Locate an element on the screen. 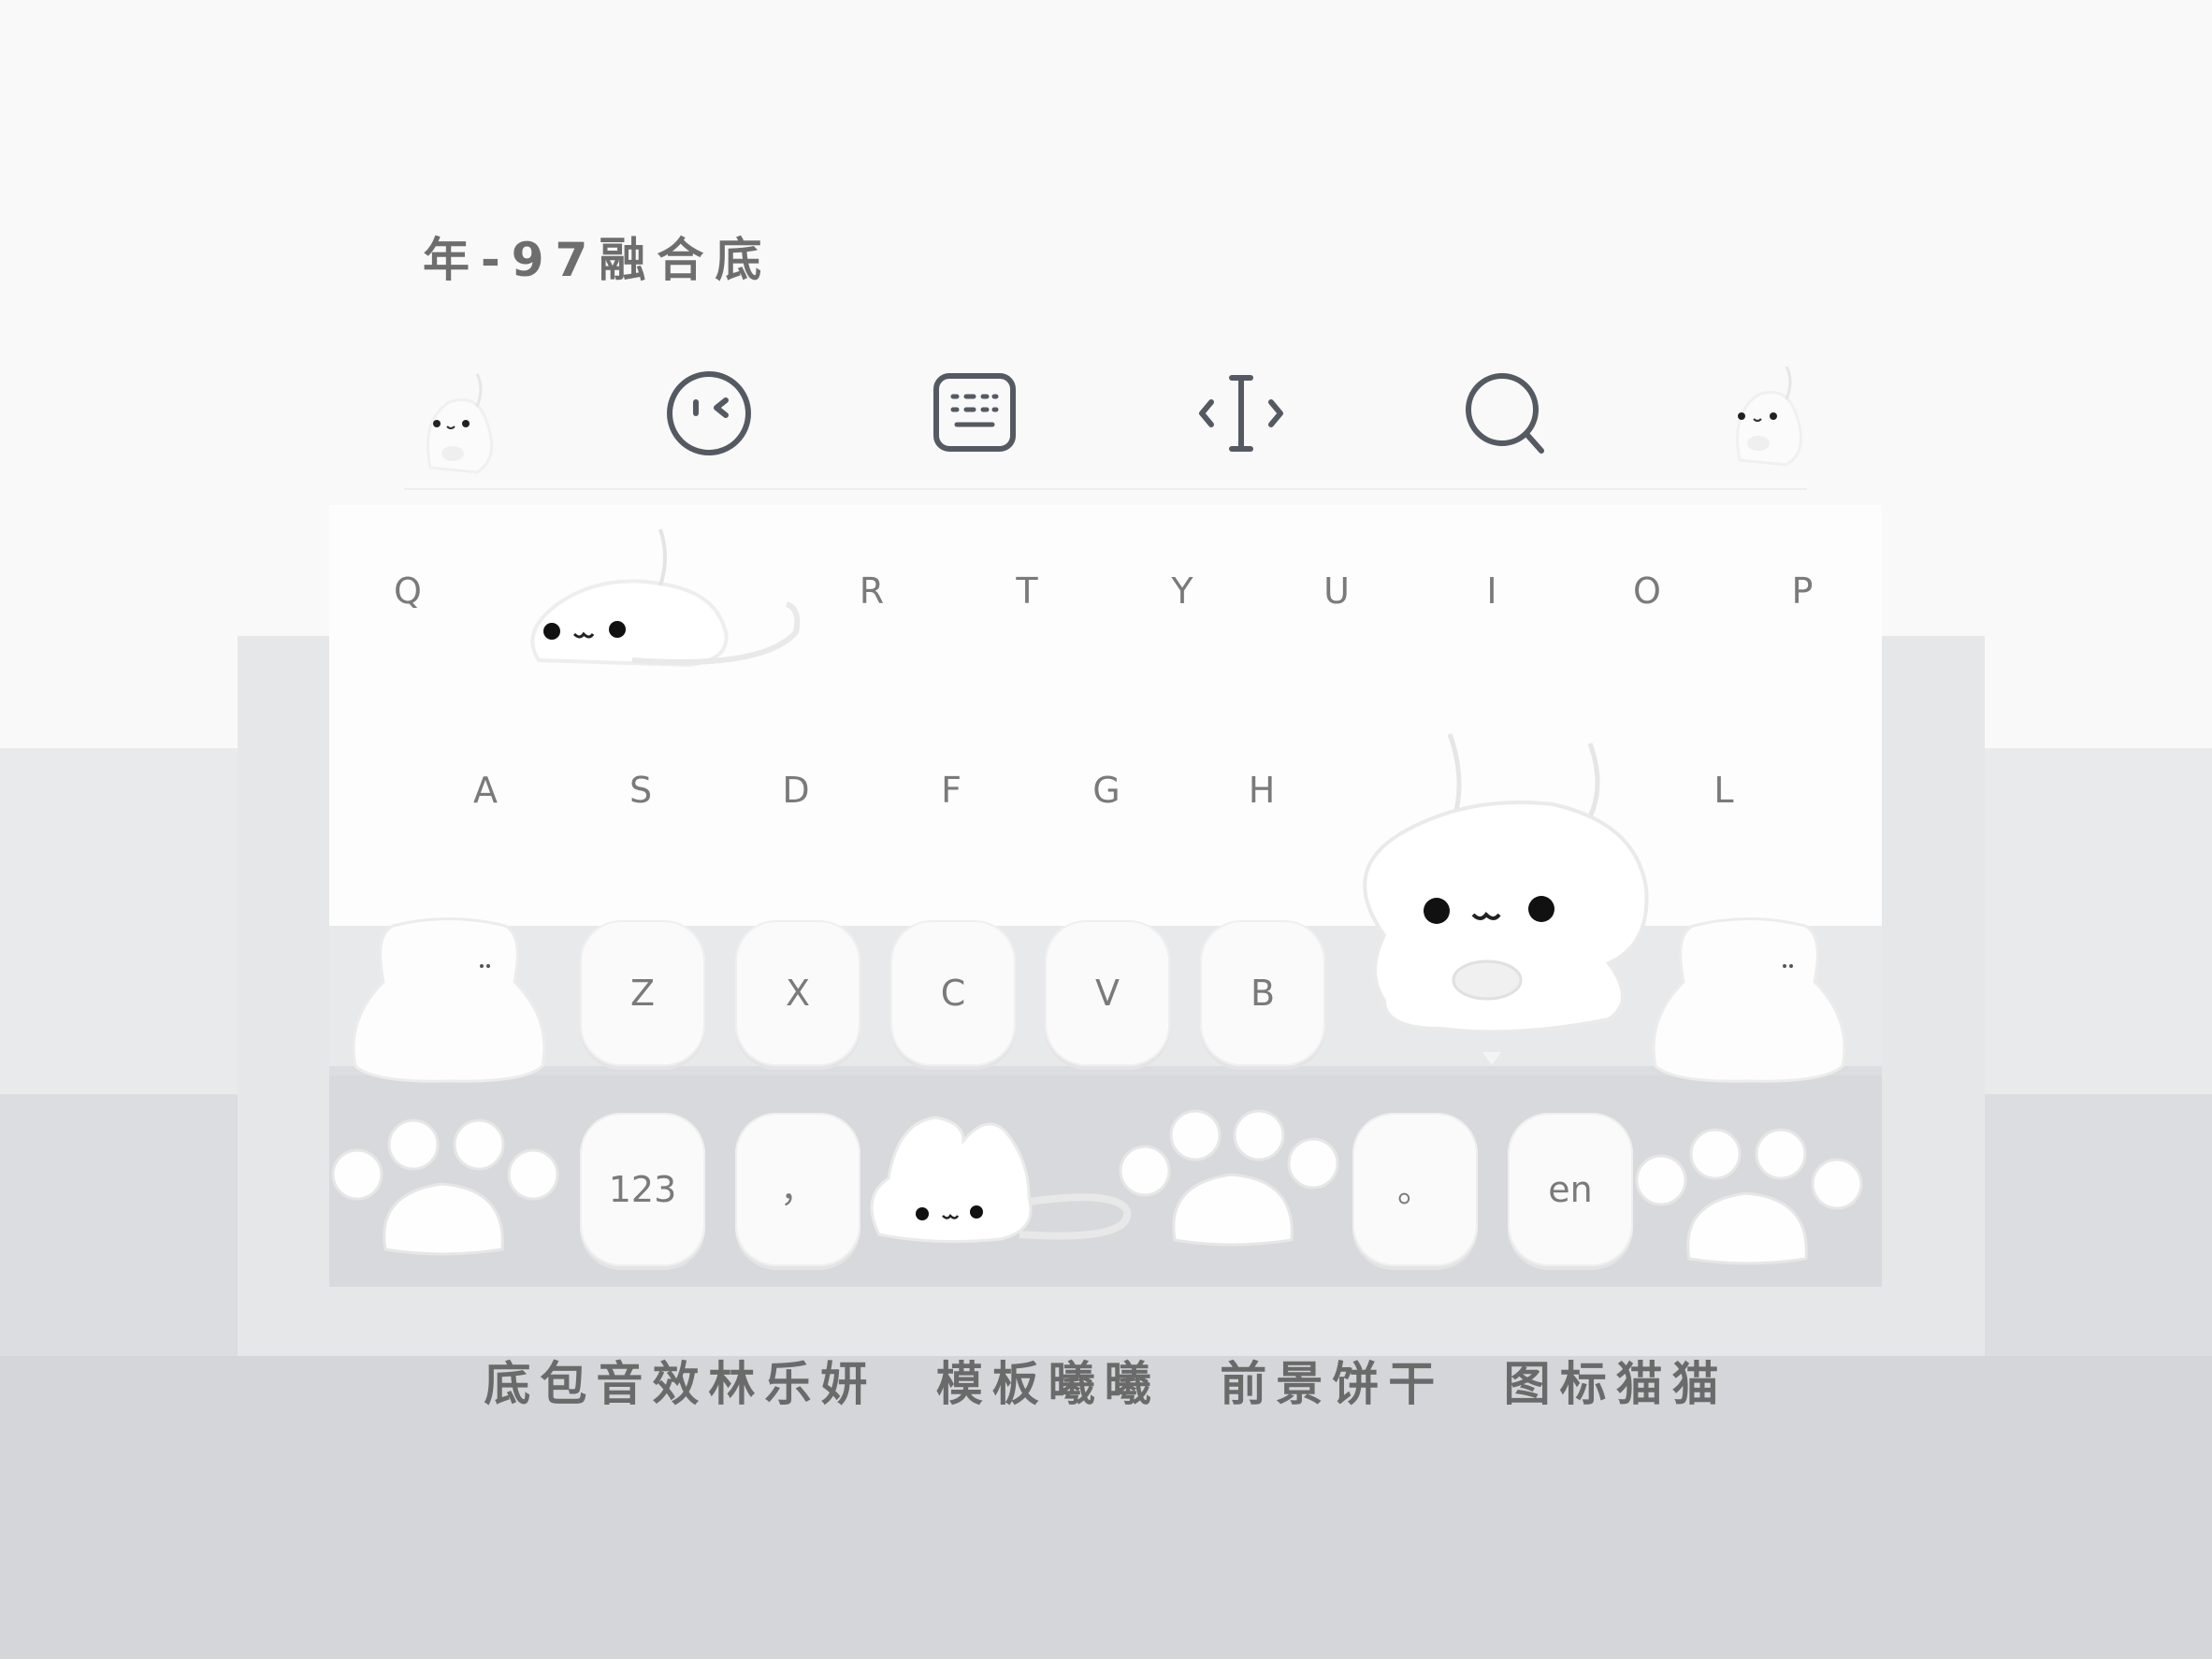 This screenshot has height=1659, width=2212. period-key: 。 is located at coordinates (1415, 1189).